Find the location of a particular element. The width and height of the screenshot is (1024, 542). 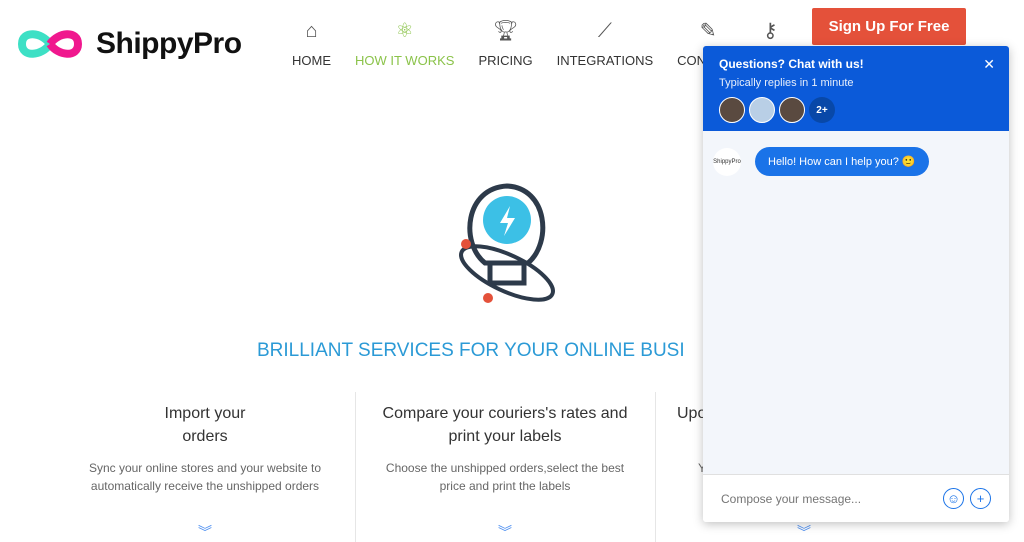

nav-label: HOW IT WORKS is located at coordinates (405, 60).